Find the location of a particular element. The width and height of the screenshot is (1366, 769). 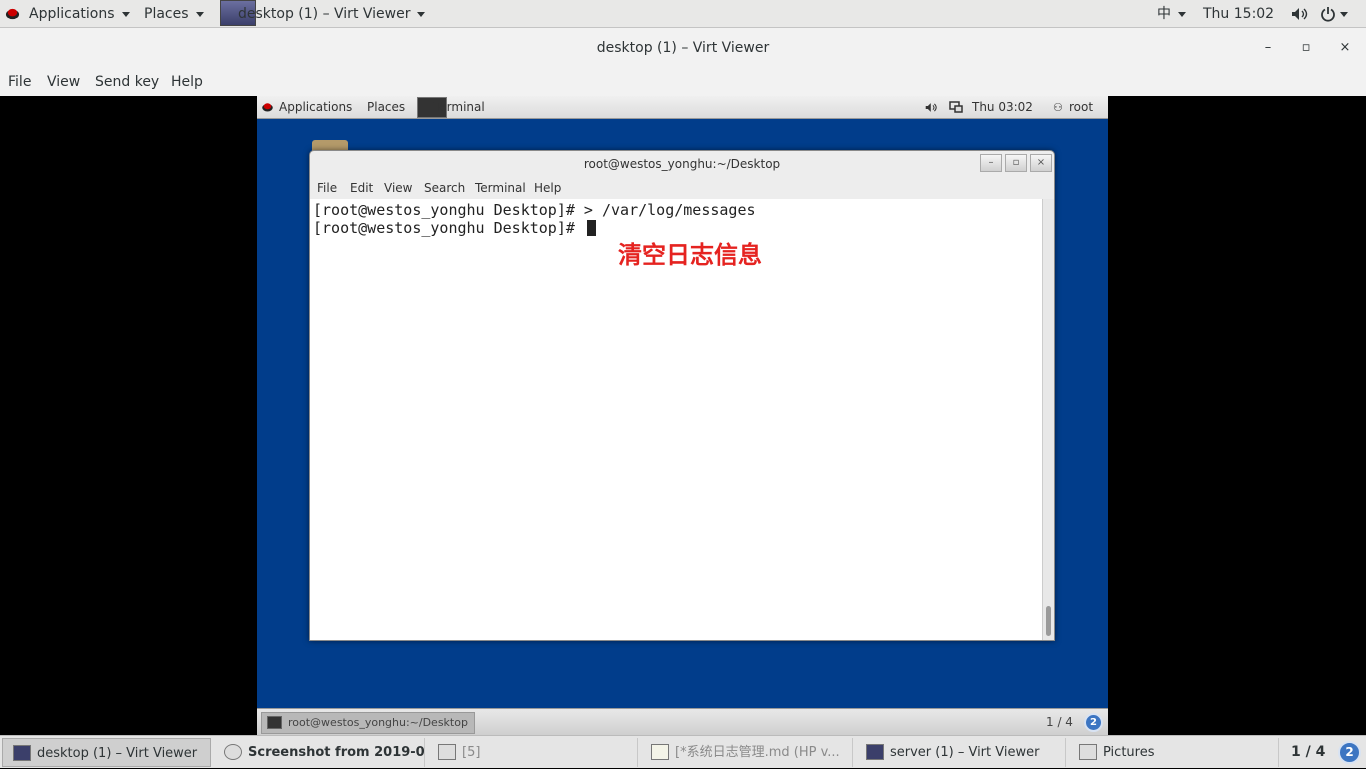

user-icon: ⚇ is located at coordinates (1058, 107).